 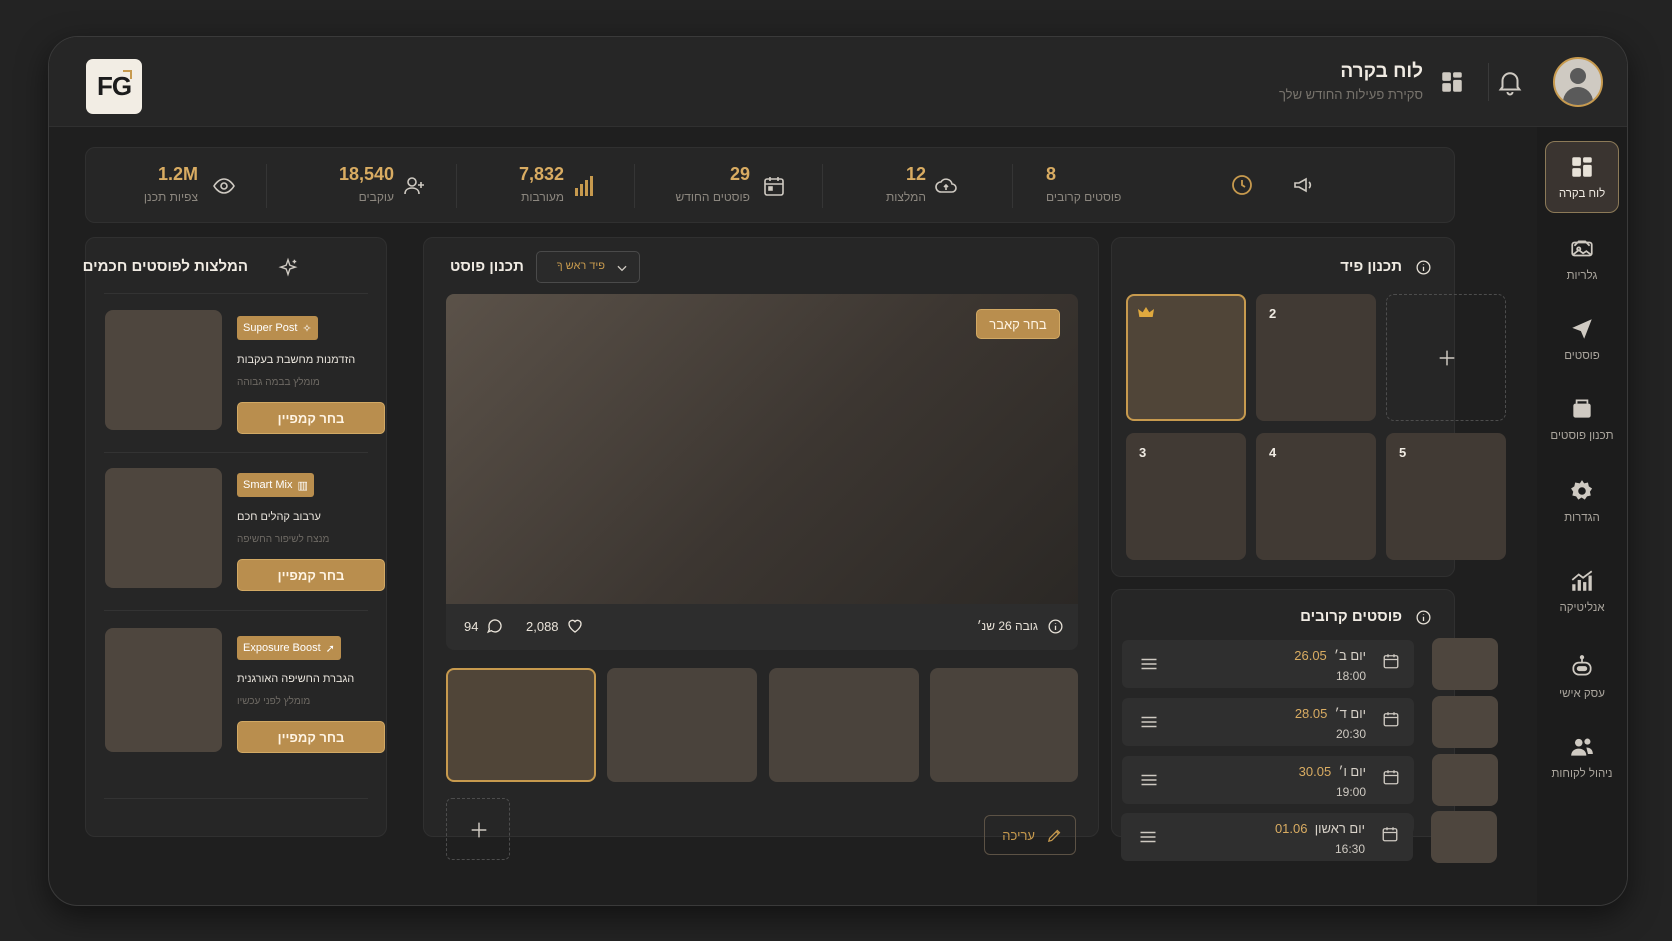 What do you see at coordinates (277, 328) in the screenshot?
I see `tag-super-post: Super Post ✧` at bounding box center [277, 328].